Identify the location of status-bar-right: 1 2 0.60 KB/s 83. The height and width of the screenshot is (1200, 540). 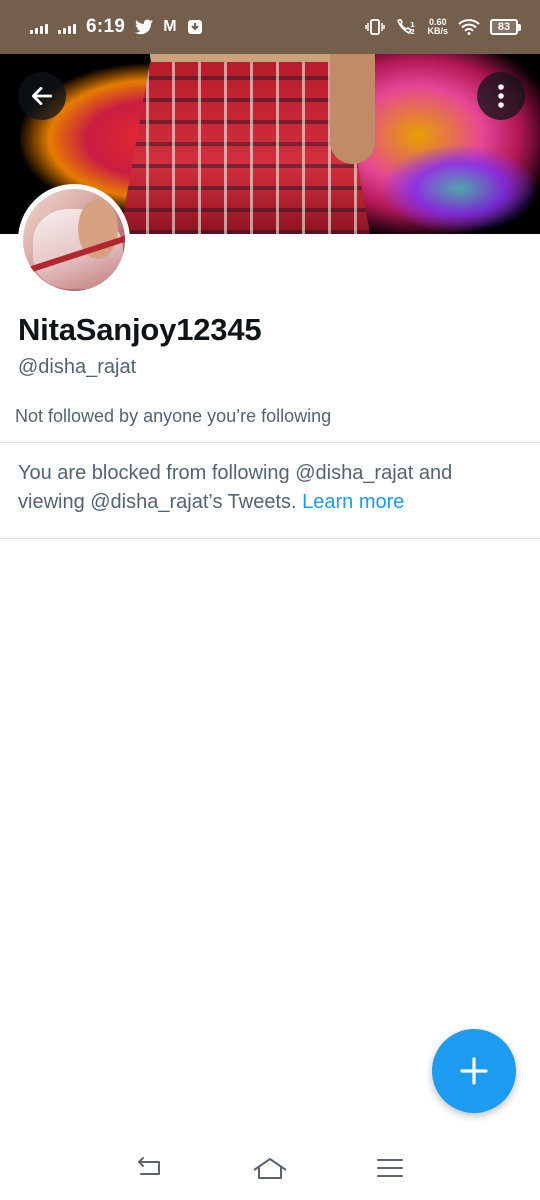
(443, 26).